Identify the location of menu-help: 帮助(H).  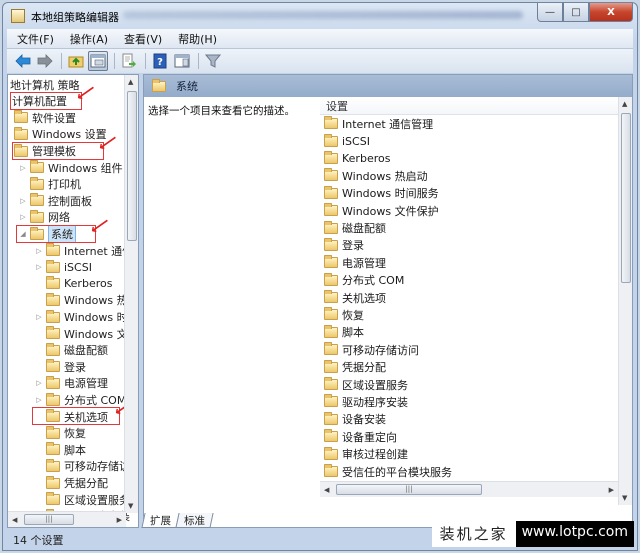
(197, 39).